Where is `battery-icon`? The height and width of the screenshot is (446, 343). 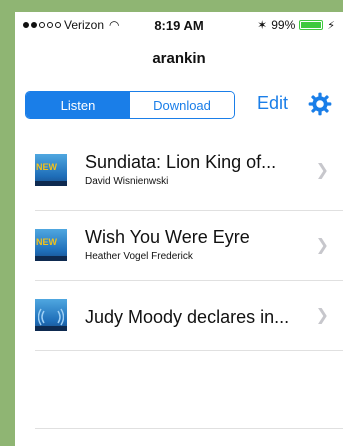
battery-icon is located at coordinates (311, 25).